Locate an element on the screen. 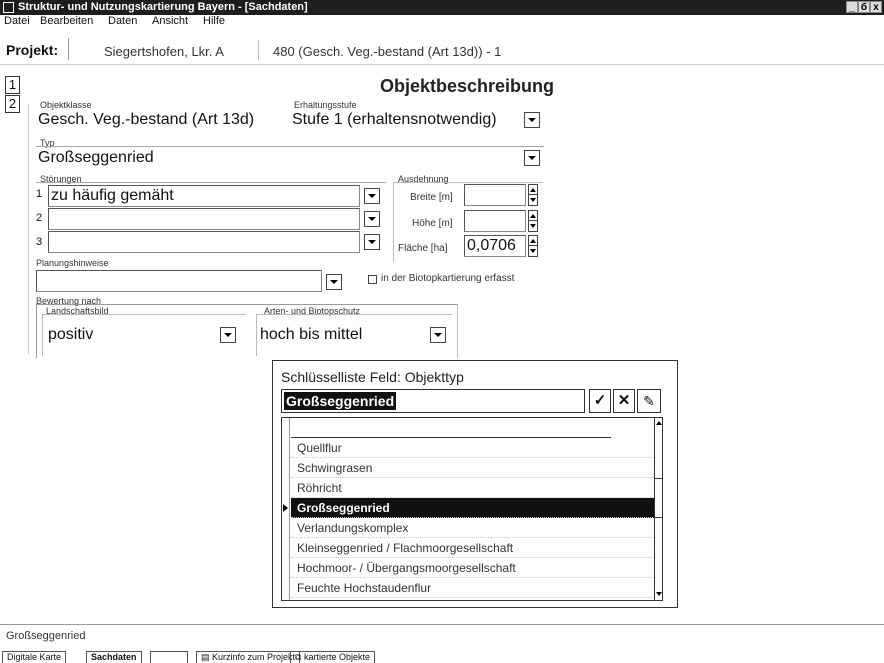 This screenshot has width=884, height=663. planung-dropdown is located at coordinates (334, 282).